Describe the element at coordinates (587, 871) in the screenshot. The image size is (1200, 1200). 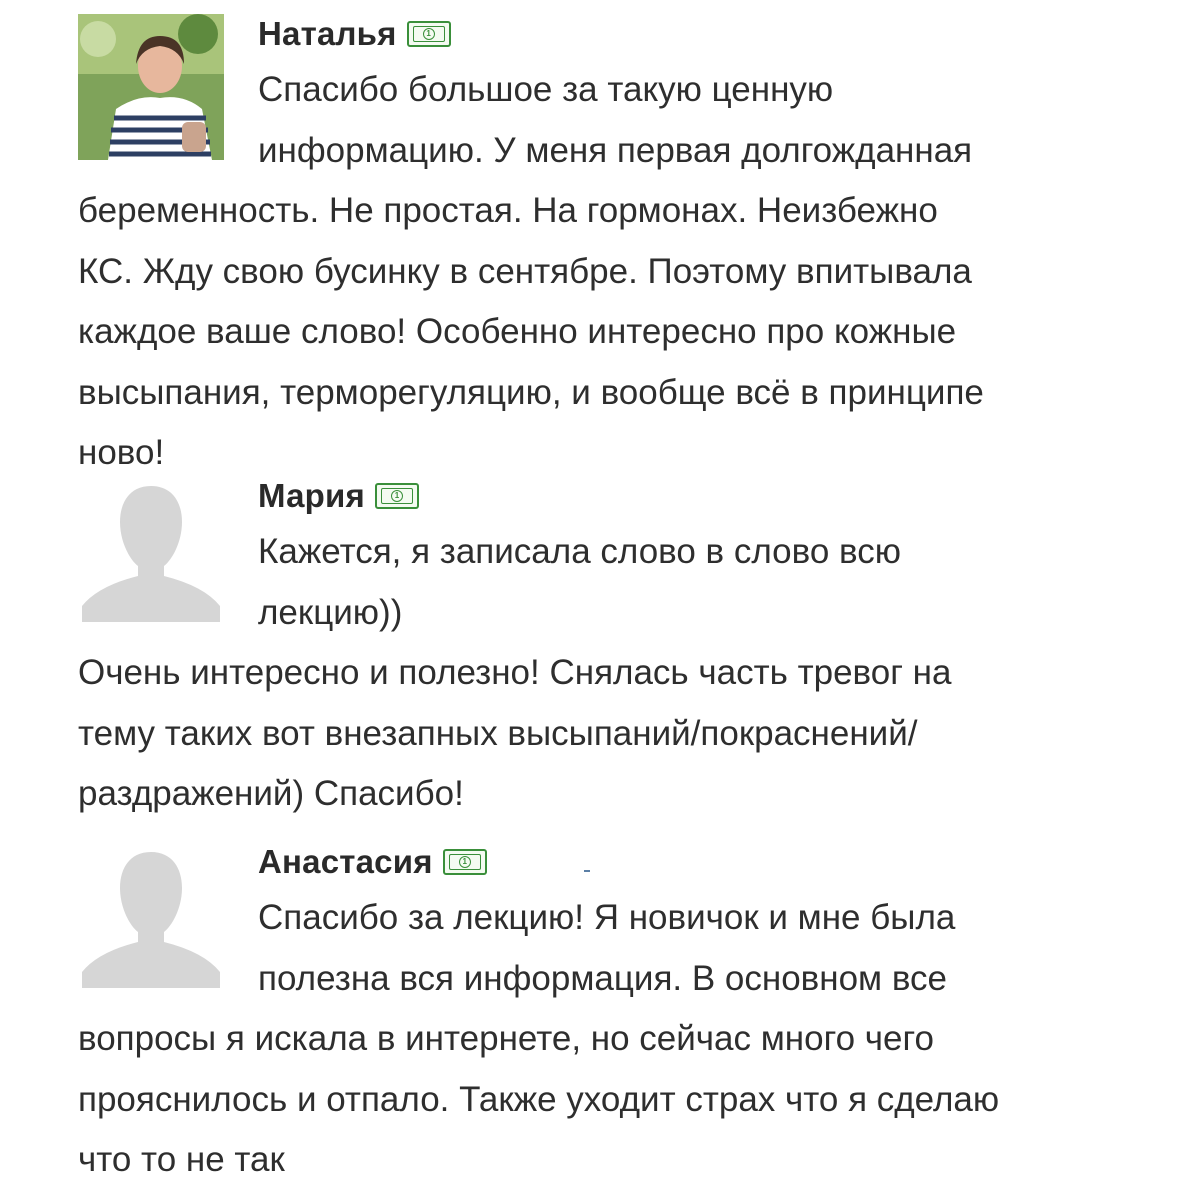
I see `decorative-dot` at that location.